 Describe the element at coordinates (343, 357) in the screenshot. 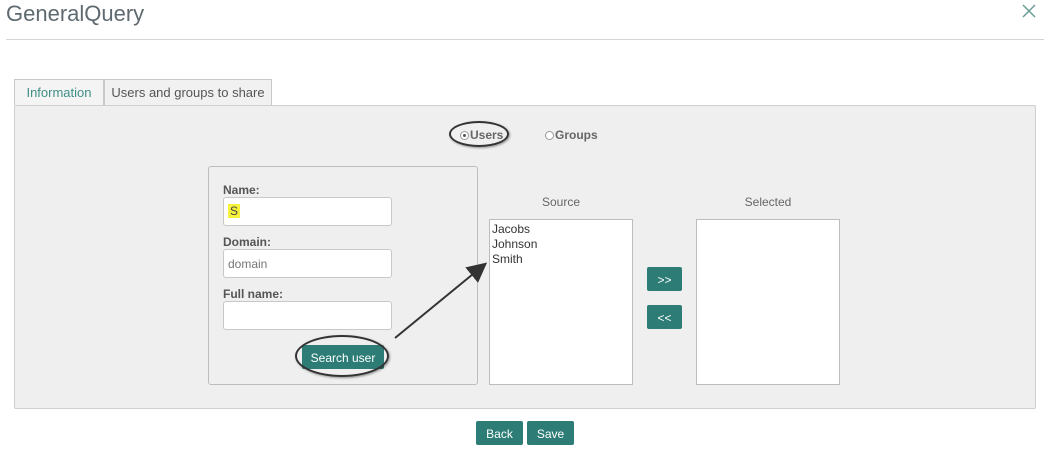

I see `search-user-button: Search user` at that location.